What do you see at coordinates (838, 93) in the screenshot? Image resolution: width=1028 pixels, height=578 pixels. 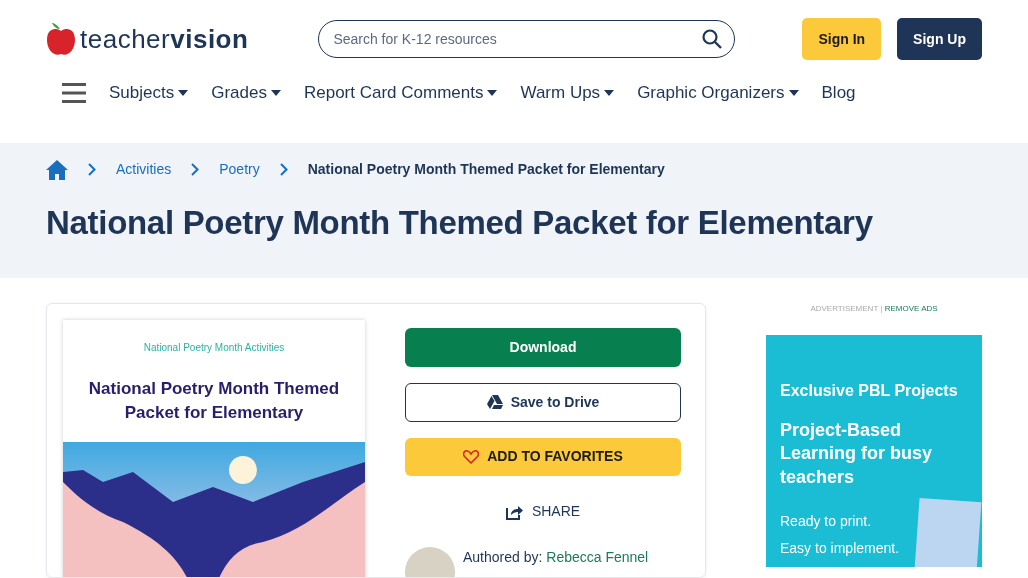 I see `nav-link: Blog` at bounding box center [838, 93].